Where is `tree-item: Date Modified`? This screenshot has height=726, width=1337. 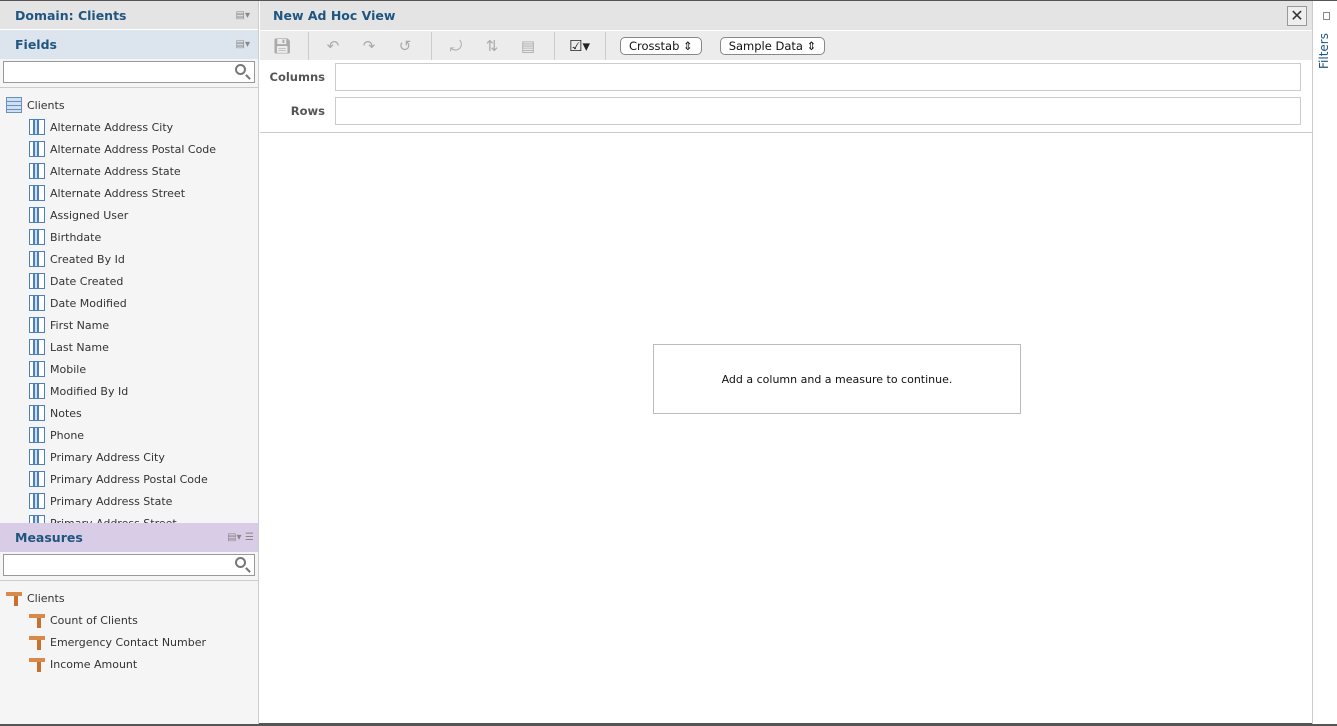 tree-item: Date Modified is located at coordinates (129, 303).